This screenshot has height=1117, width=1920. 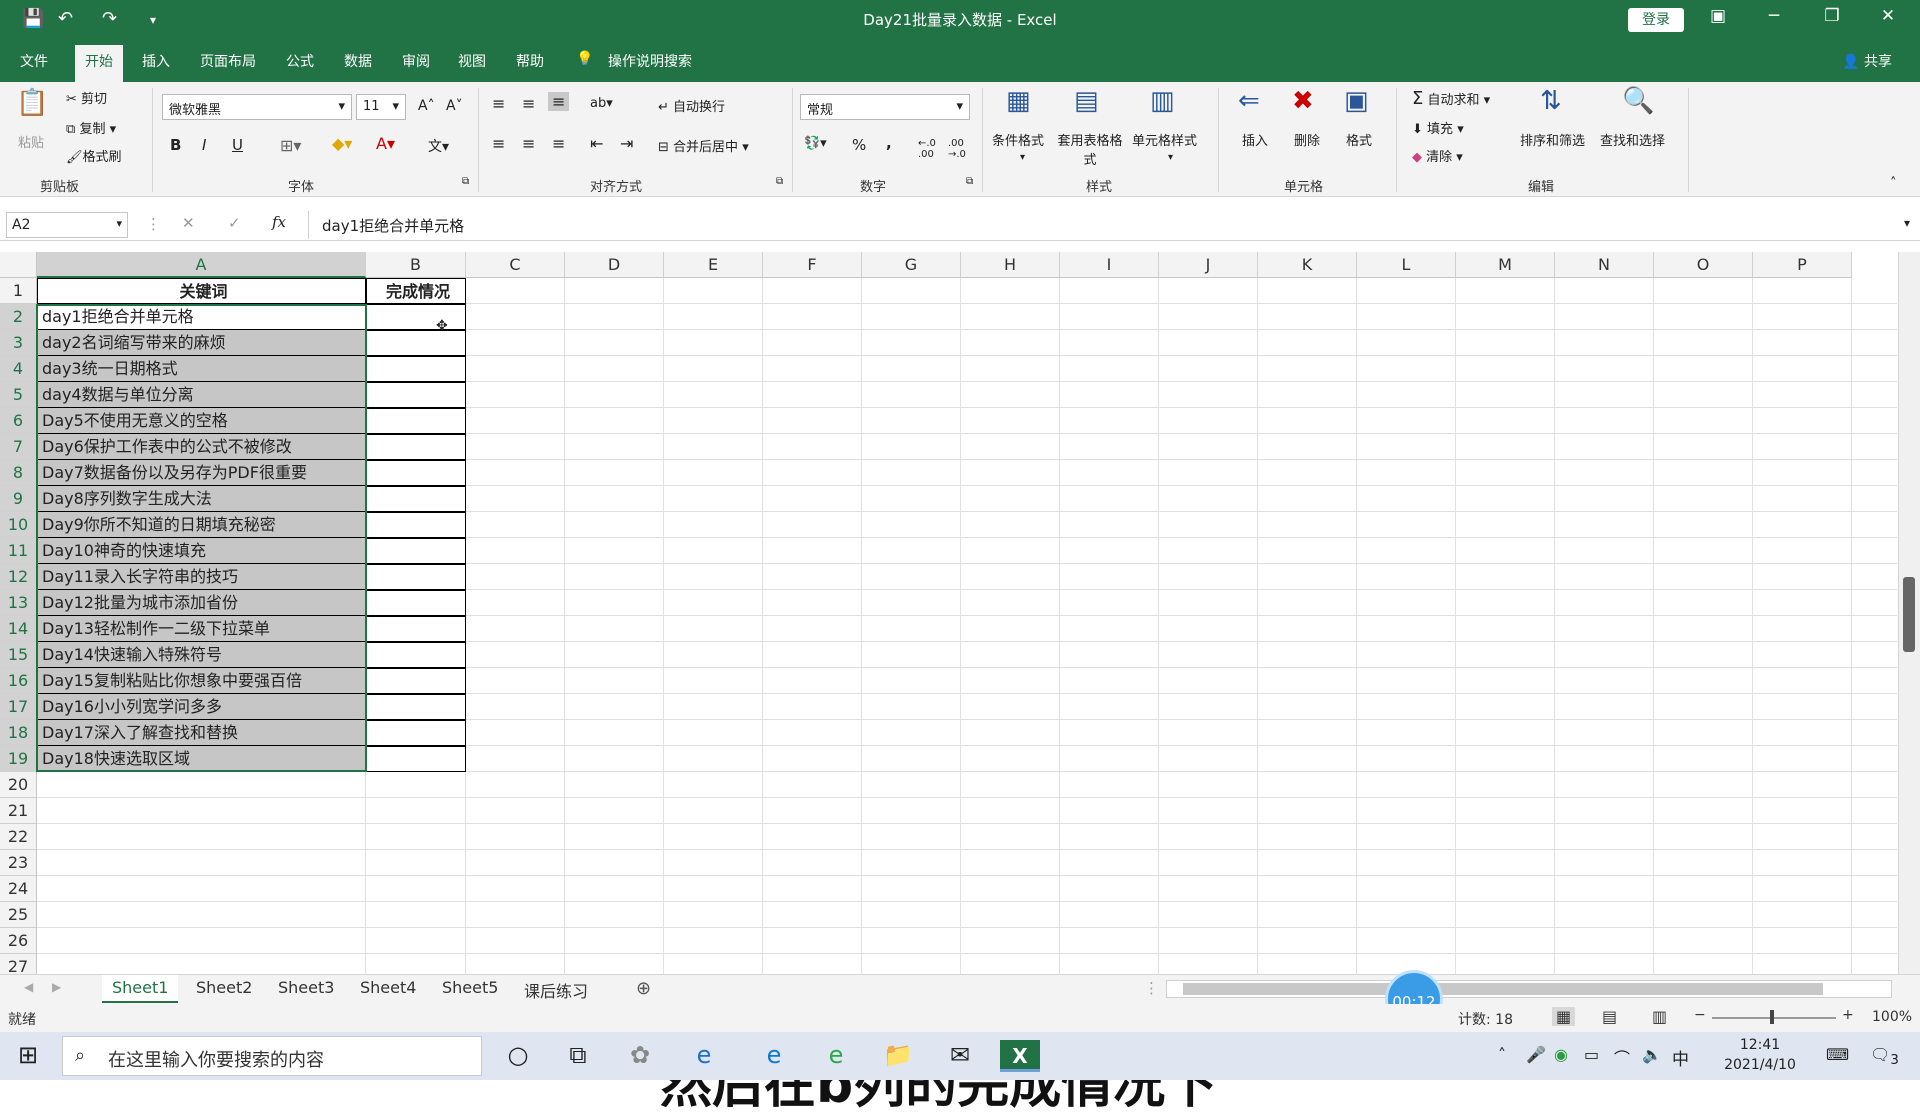 I want to click on align-bottom-icon: ≡, so click(x=559, y=101).